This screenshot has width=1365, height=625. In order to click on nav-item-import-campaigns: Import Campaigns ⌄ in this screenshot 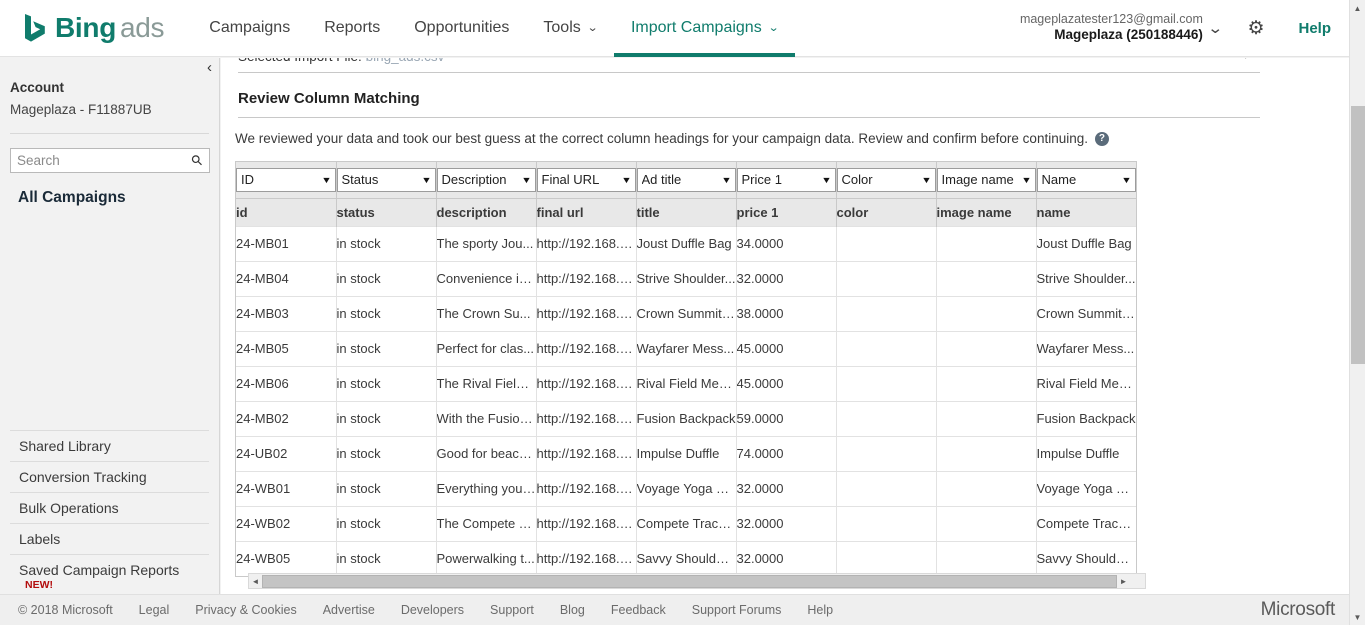, I will do `click(704, 28)`.